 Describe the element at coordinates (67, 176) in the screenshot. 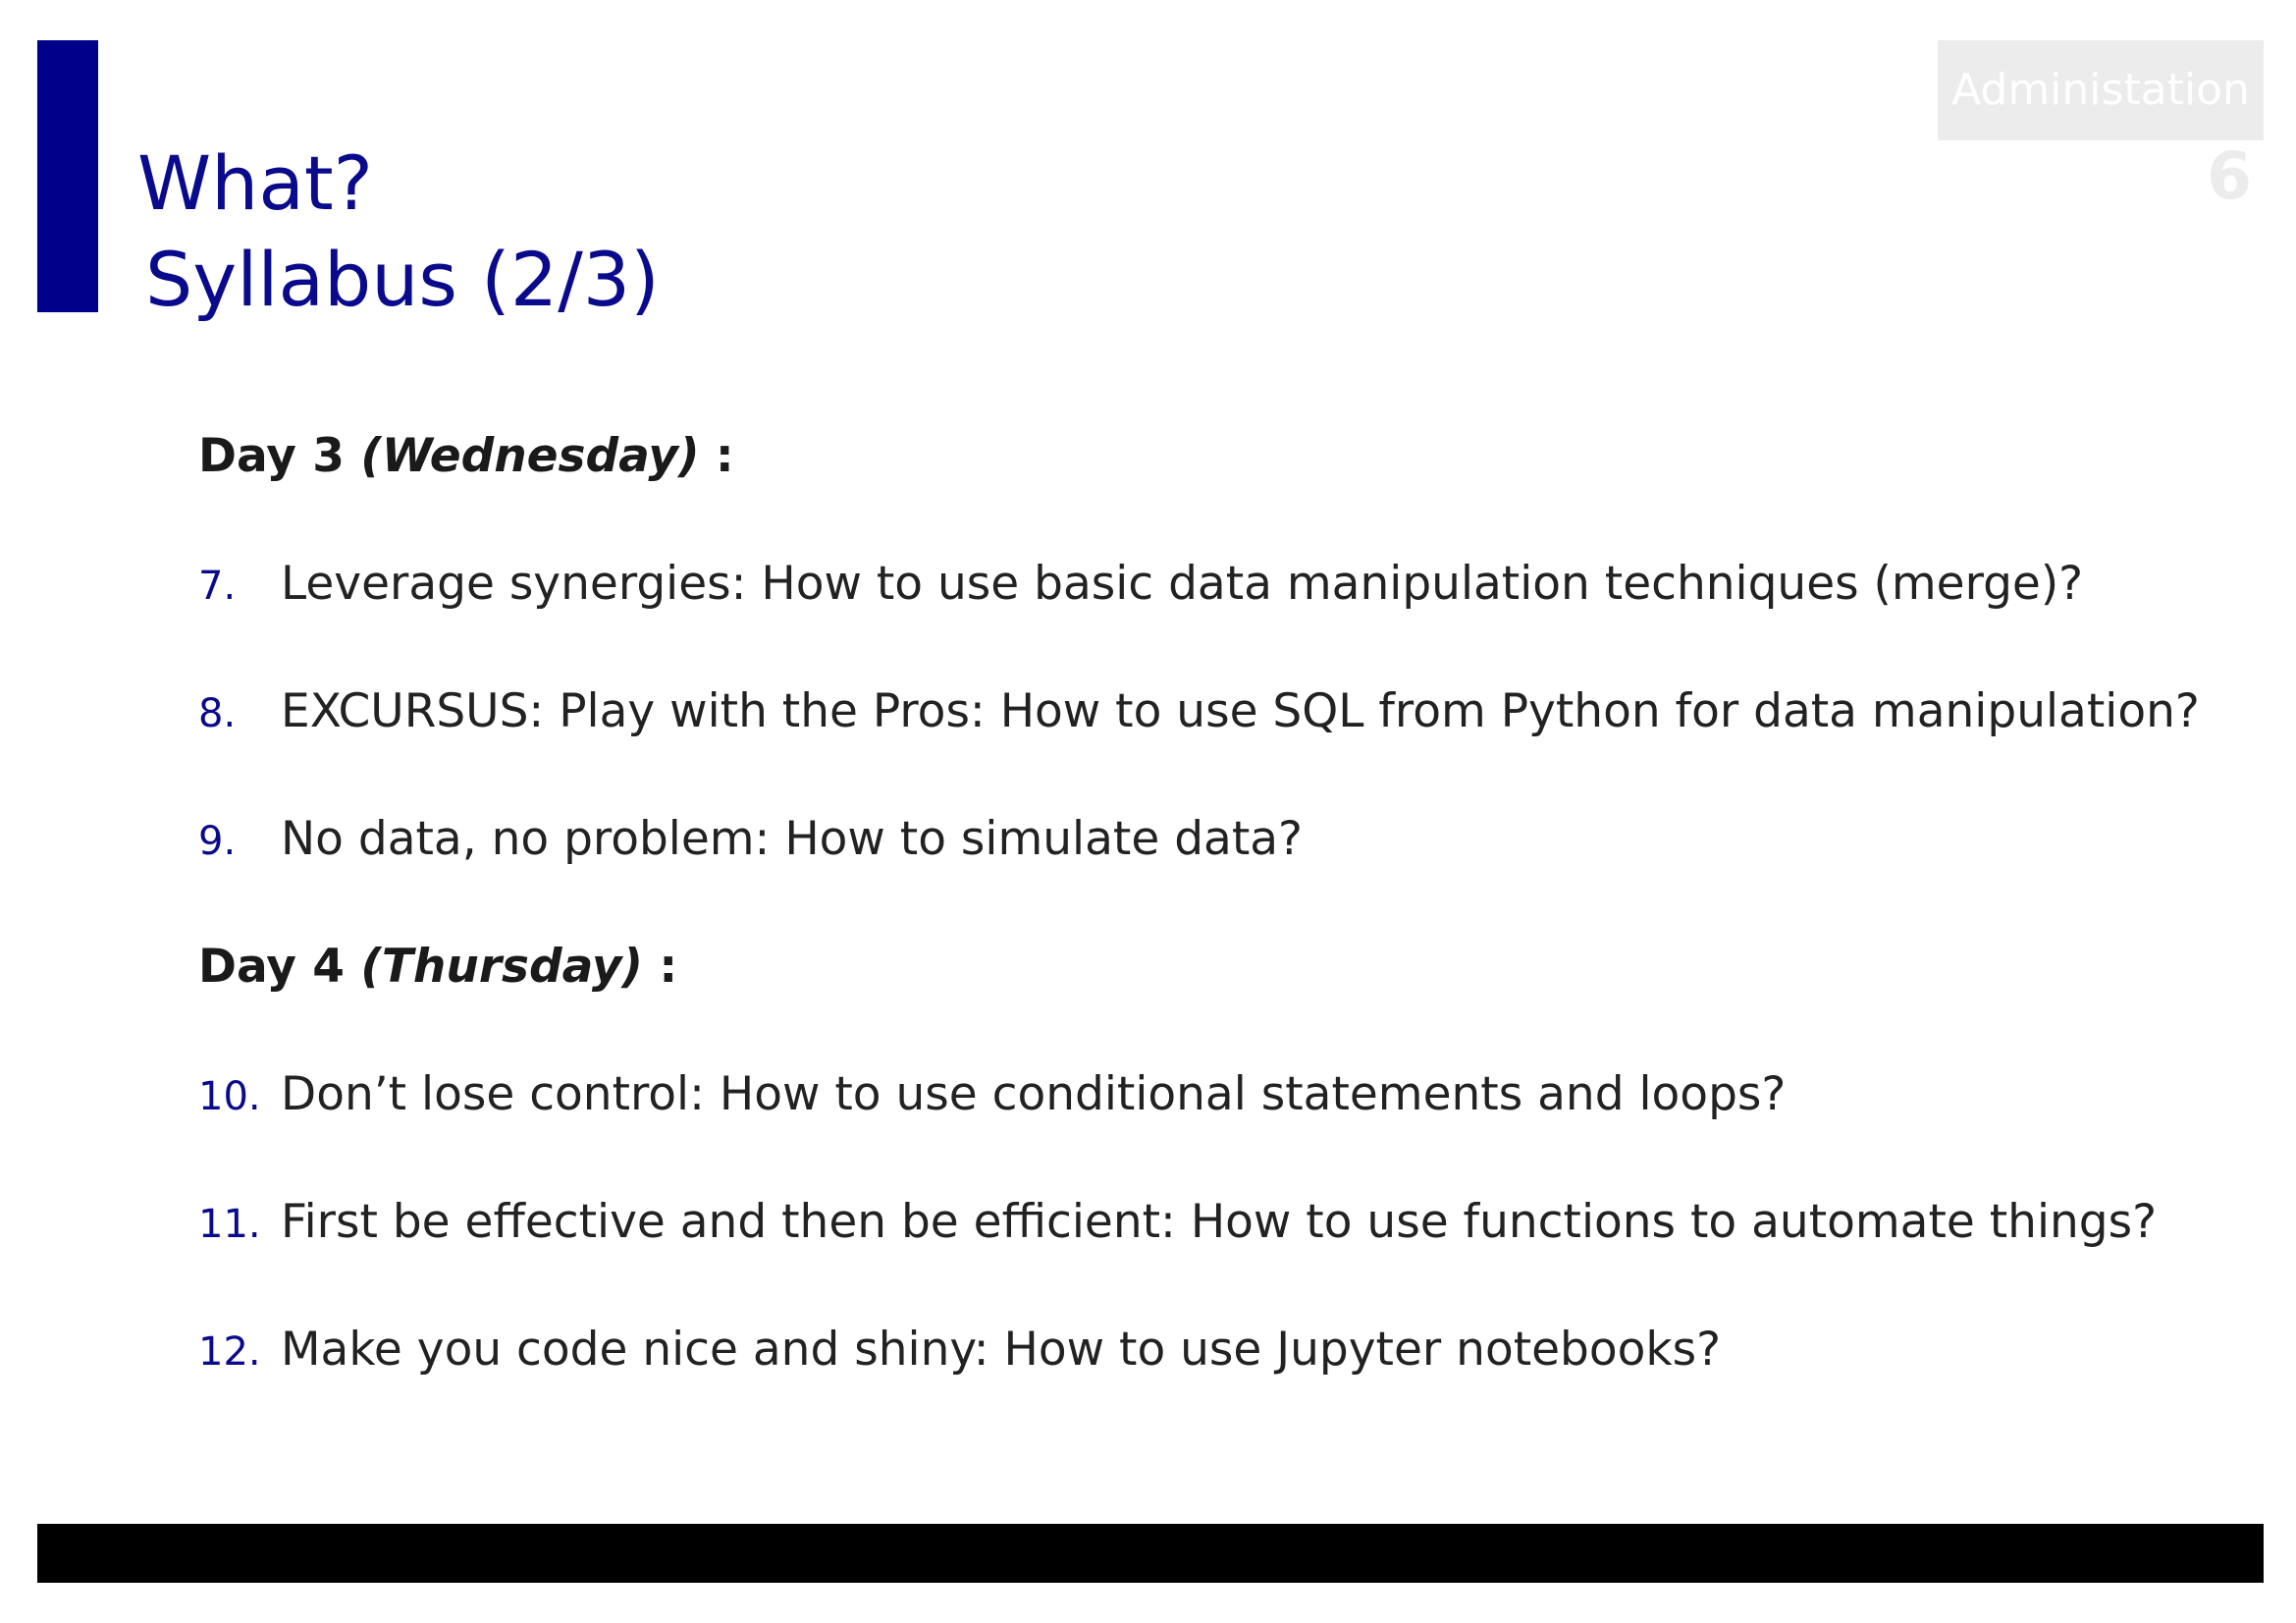

I see `title-accent-bar` at that location.